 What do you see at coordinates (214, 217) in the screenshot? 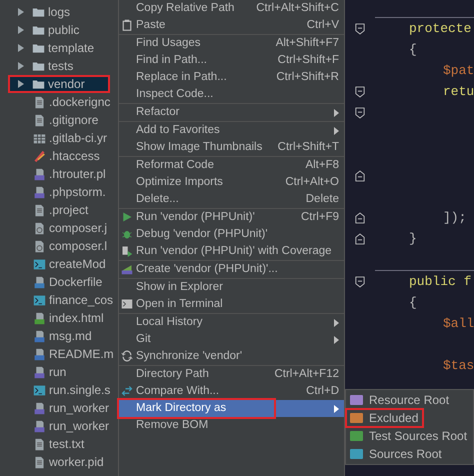
I see `menu-item: Run 'vendor (PHPUnit)'` at bounding box center [214, 217].